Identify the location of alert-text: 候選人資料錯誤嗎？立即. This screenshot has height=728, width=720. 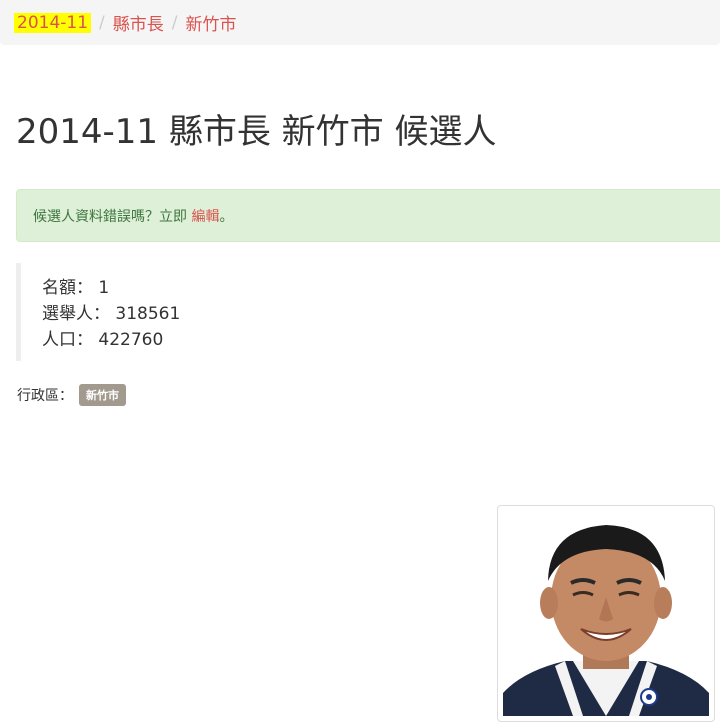
(110, 216).